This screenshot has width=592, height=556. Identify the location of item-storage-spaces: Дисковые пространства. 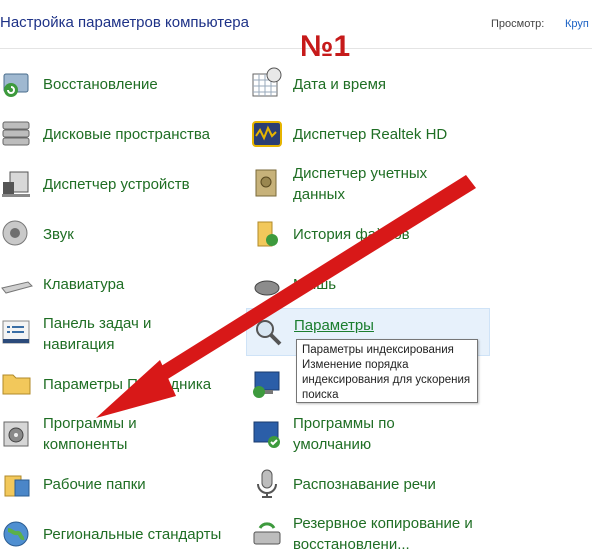
(120, 134).